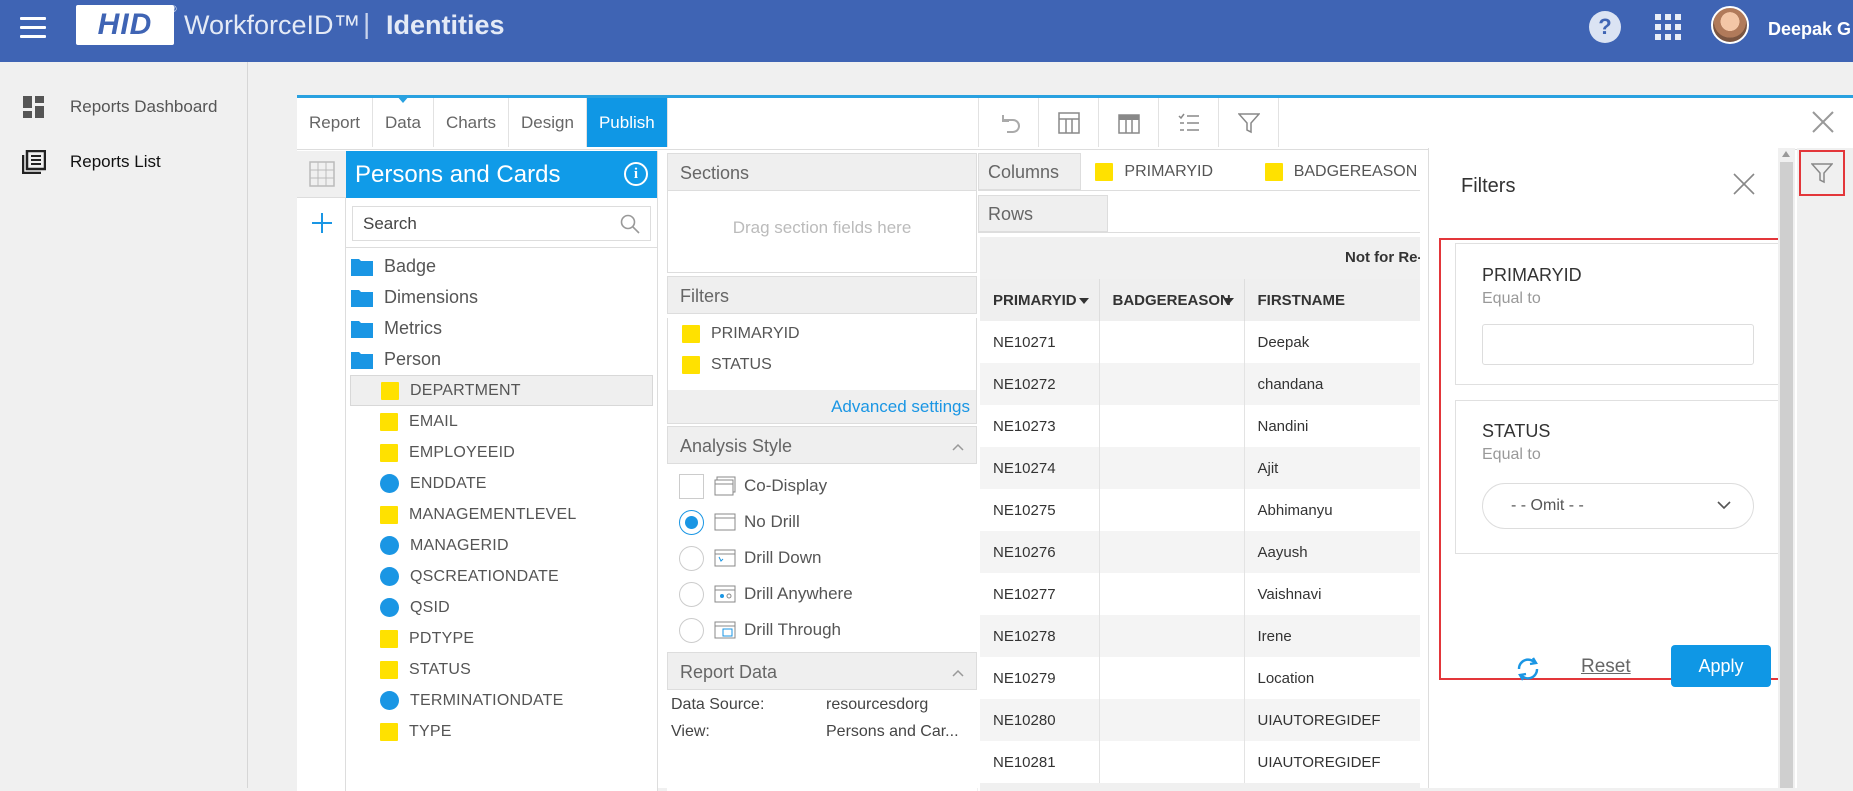  What do you see at coordinates (1200, 426) in the screenshot?
I see `table-row: NE10273 Nandini` at bounding box center [1200, 426].